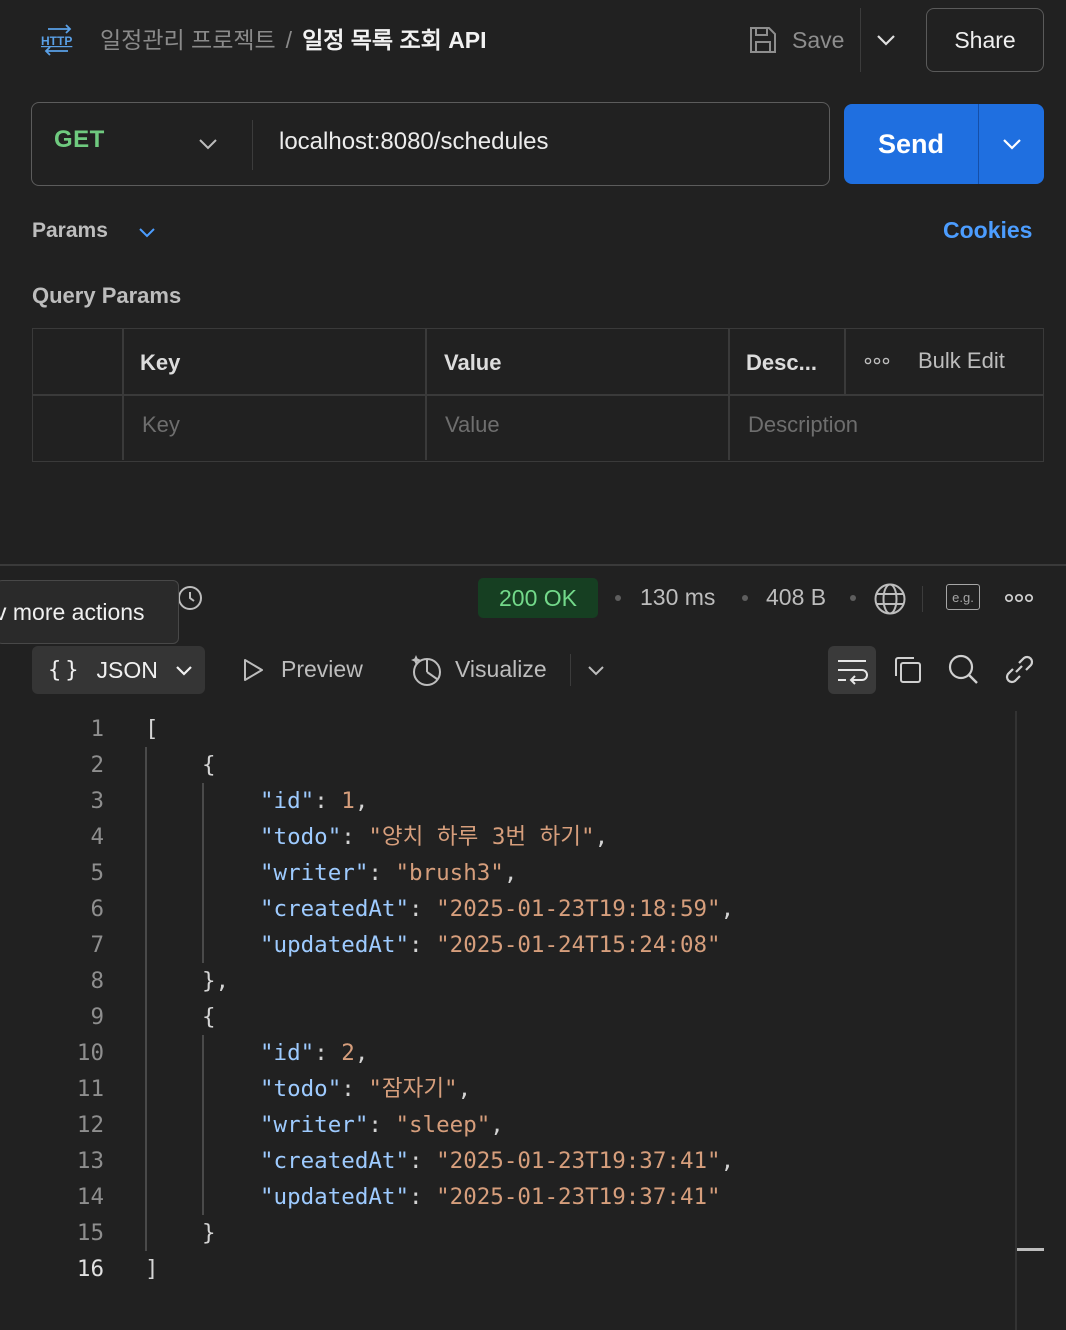 The width and height of the screenshot is (1066, 1330). What do you see at coordinates (72, 611) in the screenshot?
I see `tooltip-text: v more actions` at bounding box center [72, 611].